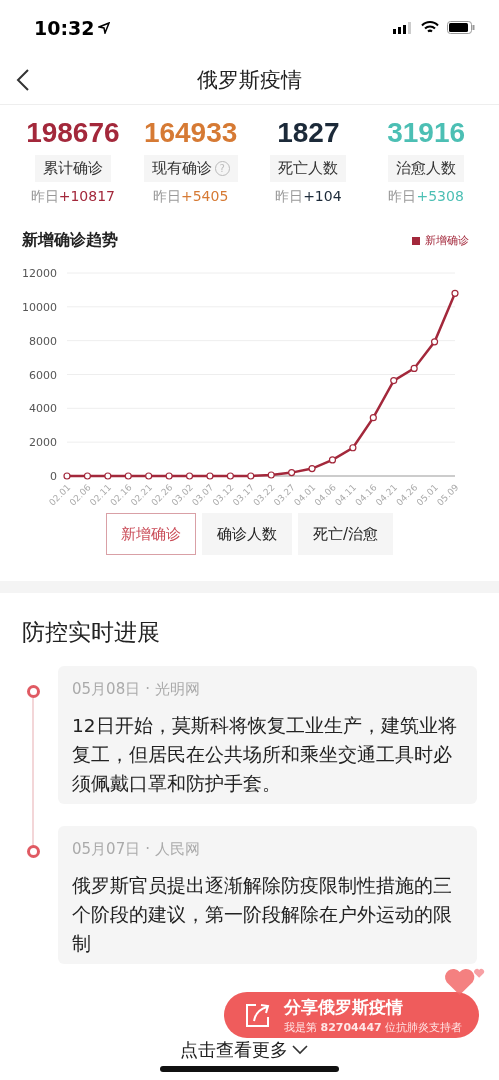  I want to click on stat-label-text: 累计确诊, so click(72, 168).